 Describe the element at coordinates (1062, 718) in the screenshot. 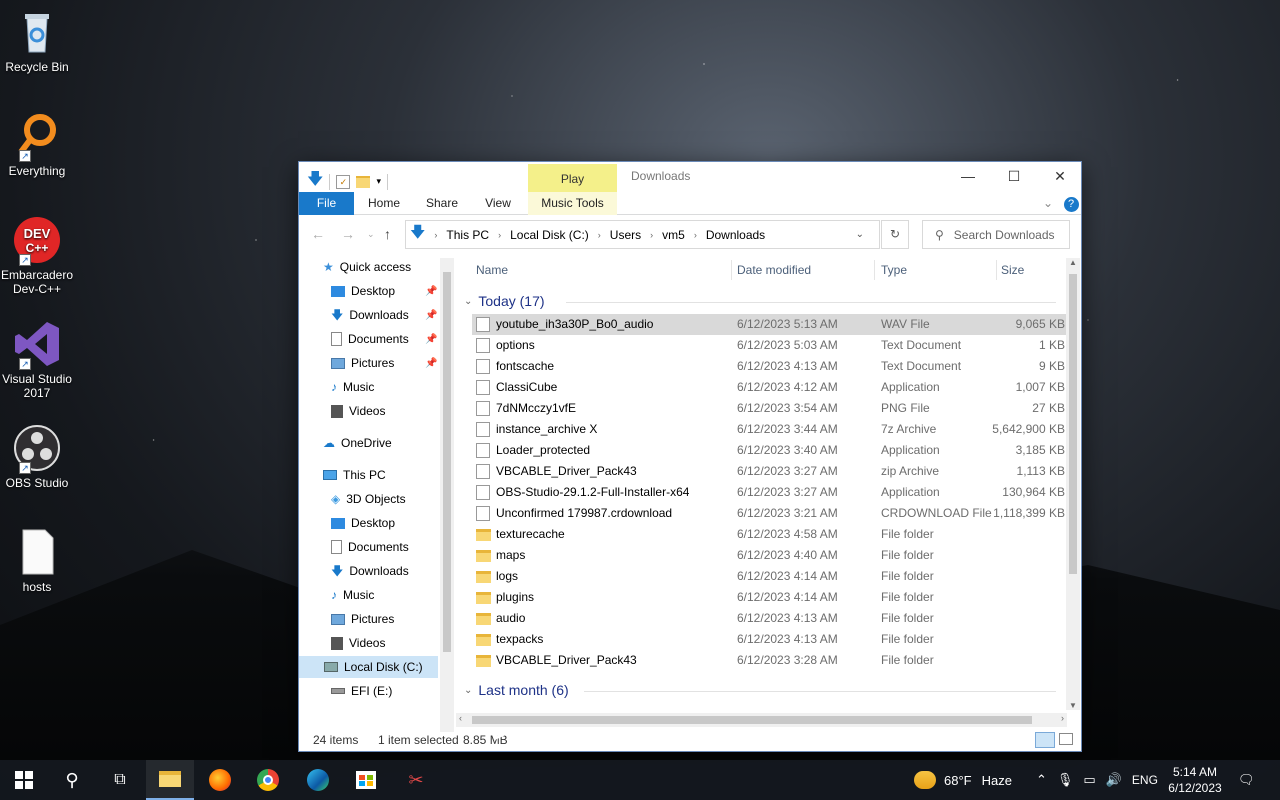

I see `scroll-right-icon: ›` at that location.